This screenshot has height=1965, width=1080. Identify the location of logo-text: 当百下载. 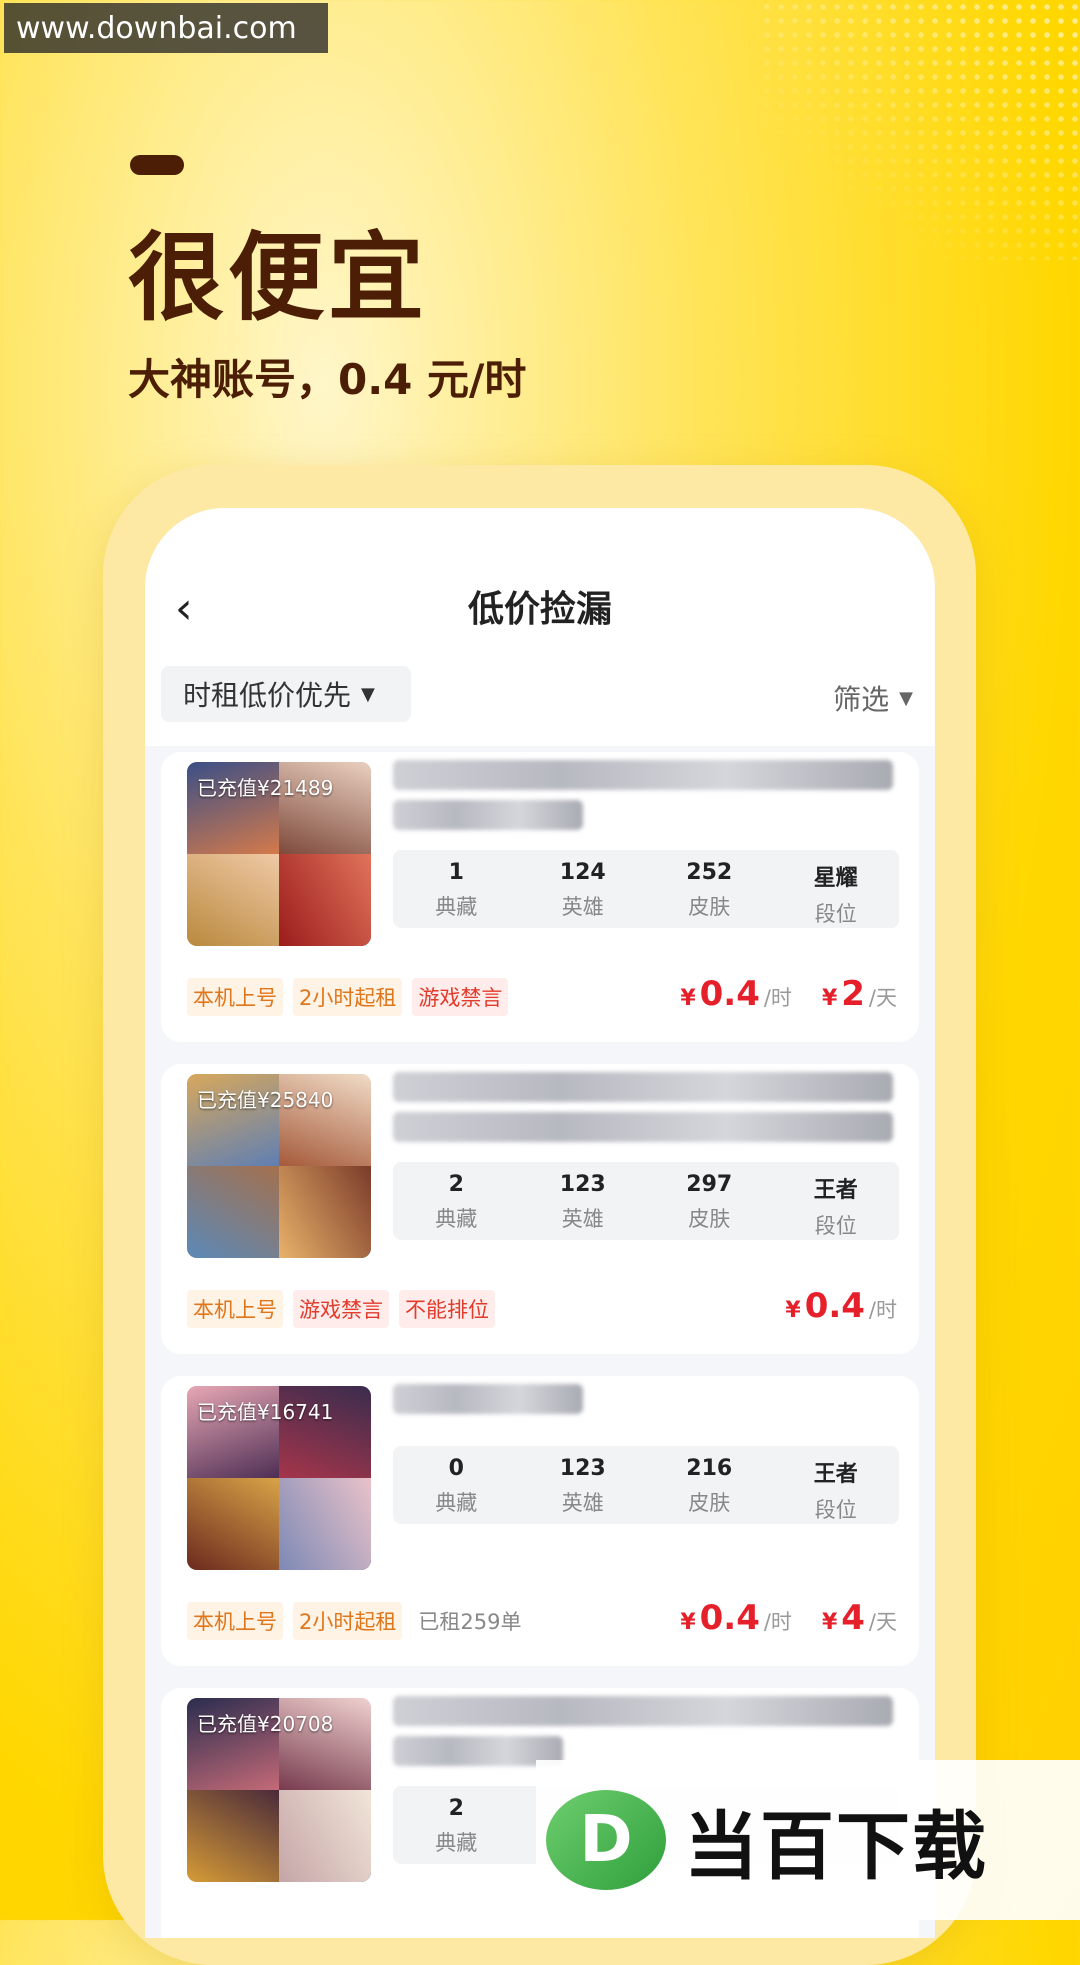
(836, 1846).